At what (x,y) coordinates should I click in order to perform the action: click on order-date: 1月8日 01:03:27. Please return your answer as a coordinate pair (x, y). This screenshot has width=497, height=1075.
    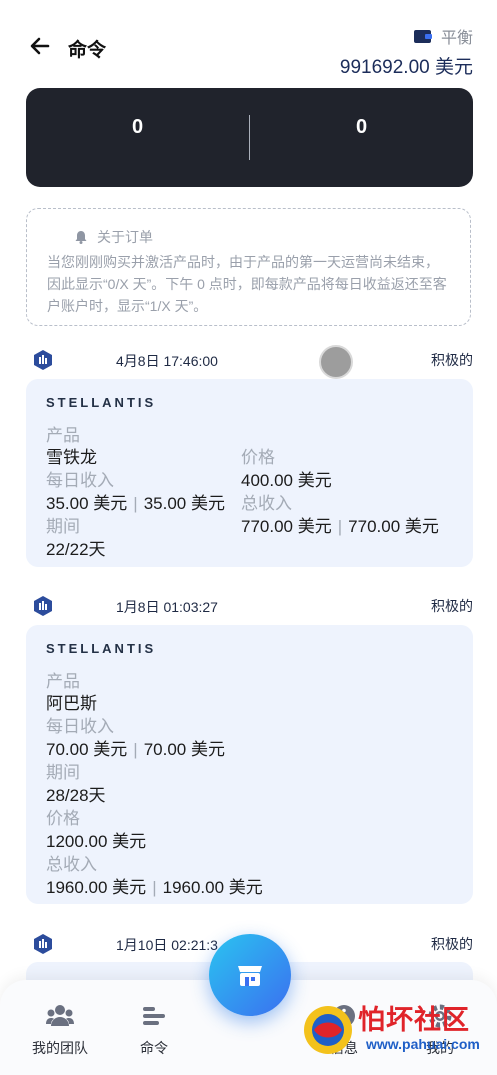
    Looking at the image, I should click on (167, 607).